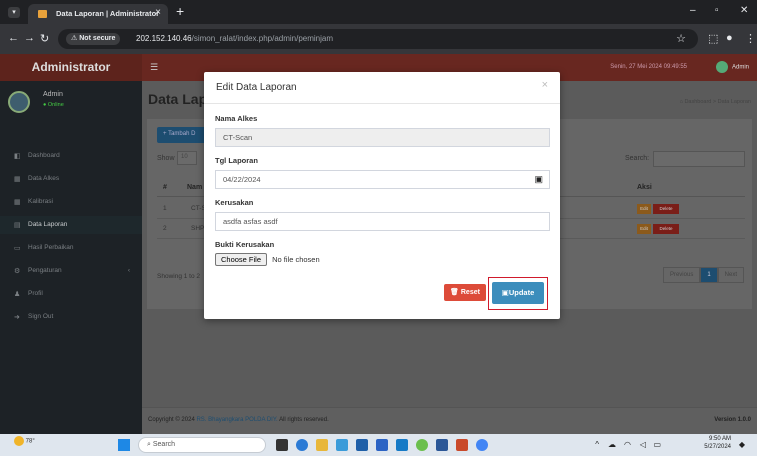 This screenshot has height=456, width=757. I want to click on home-icon: ⌂, so click(681, 102).